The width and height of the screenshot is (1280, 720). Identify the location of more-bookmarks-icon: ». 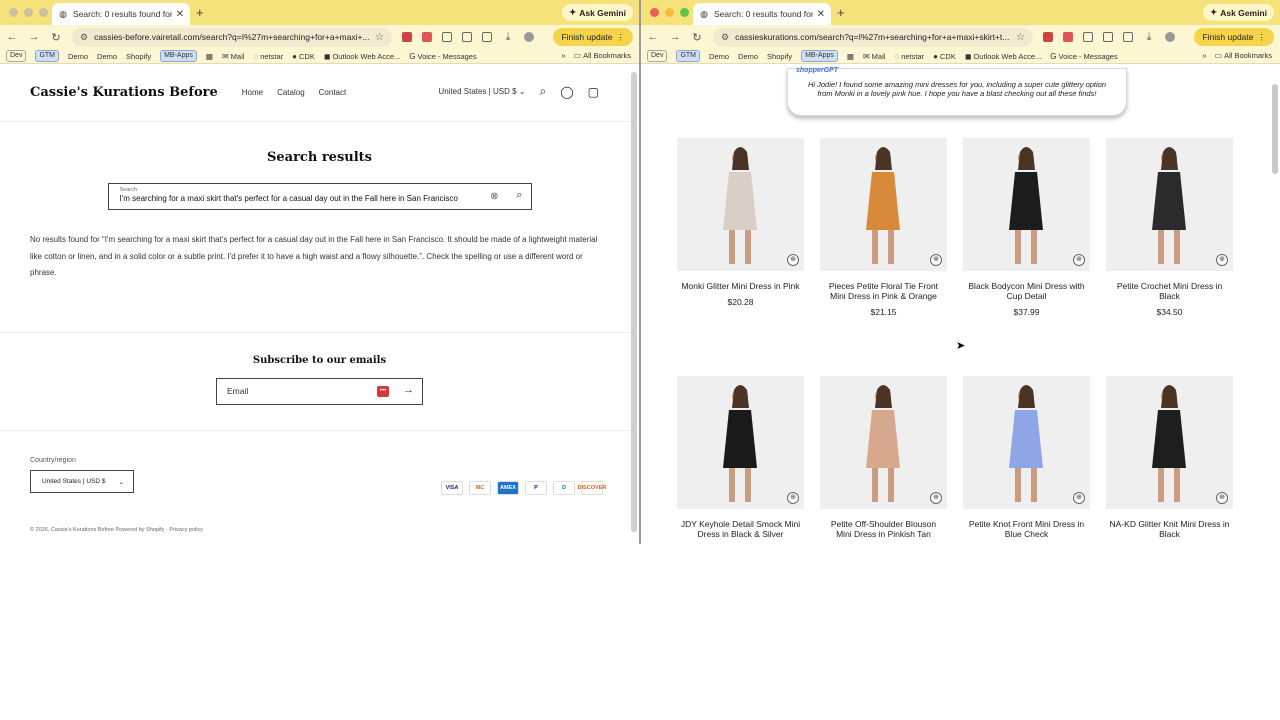
(563, 55).